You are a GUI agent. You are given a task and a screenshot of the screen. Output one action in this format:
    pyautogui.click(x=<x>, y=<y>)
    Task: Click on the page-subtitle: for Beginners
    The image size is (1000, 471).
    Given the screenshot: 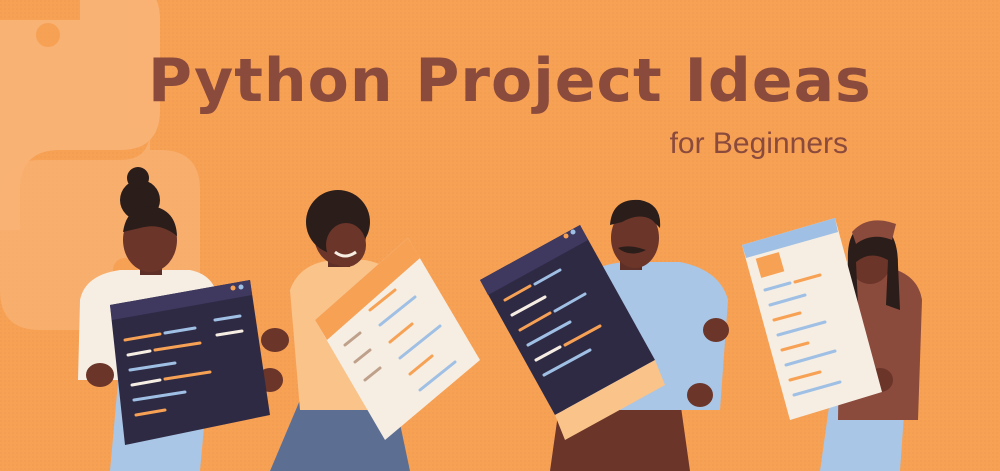 What is the action you would take?
    pyautogui.click(x=758, y=143)
    